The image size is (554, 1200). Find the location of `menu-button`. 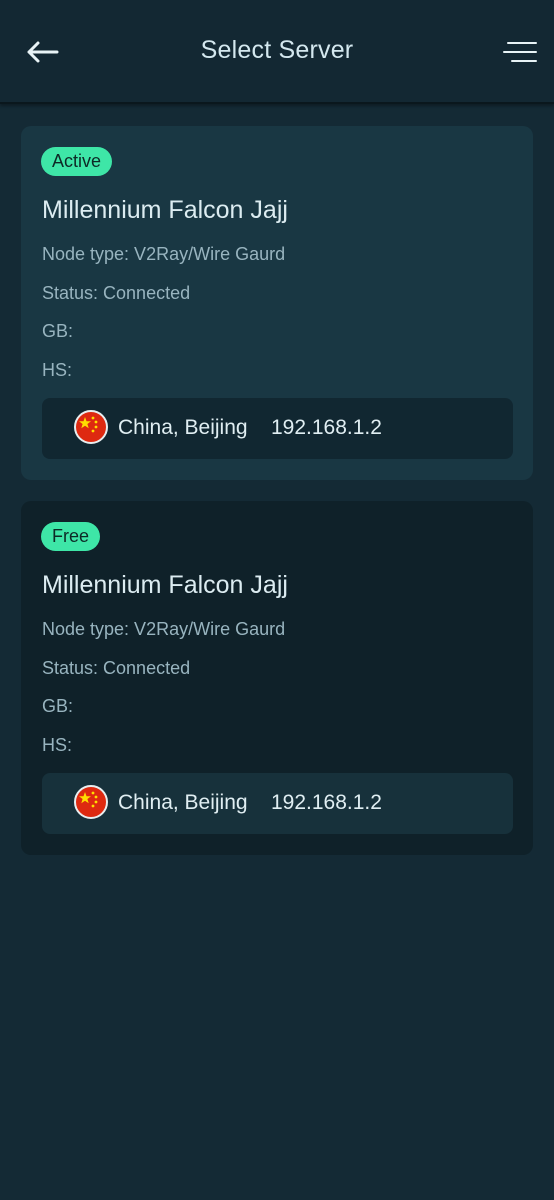

menu-button is located at coordinates (520, 52).